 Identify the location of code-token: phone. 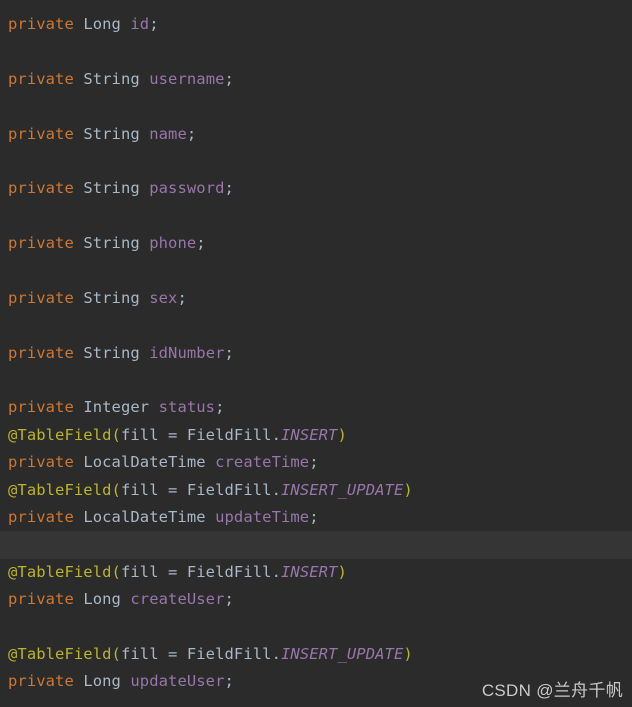
(173, 243).